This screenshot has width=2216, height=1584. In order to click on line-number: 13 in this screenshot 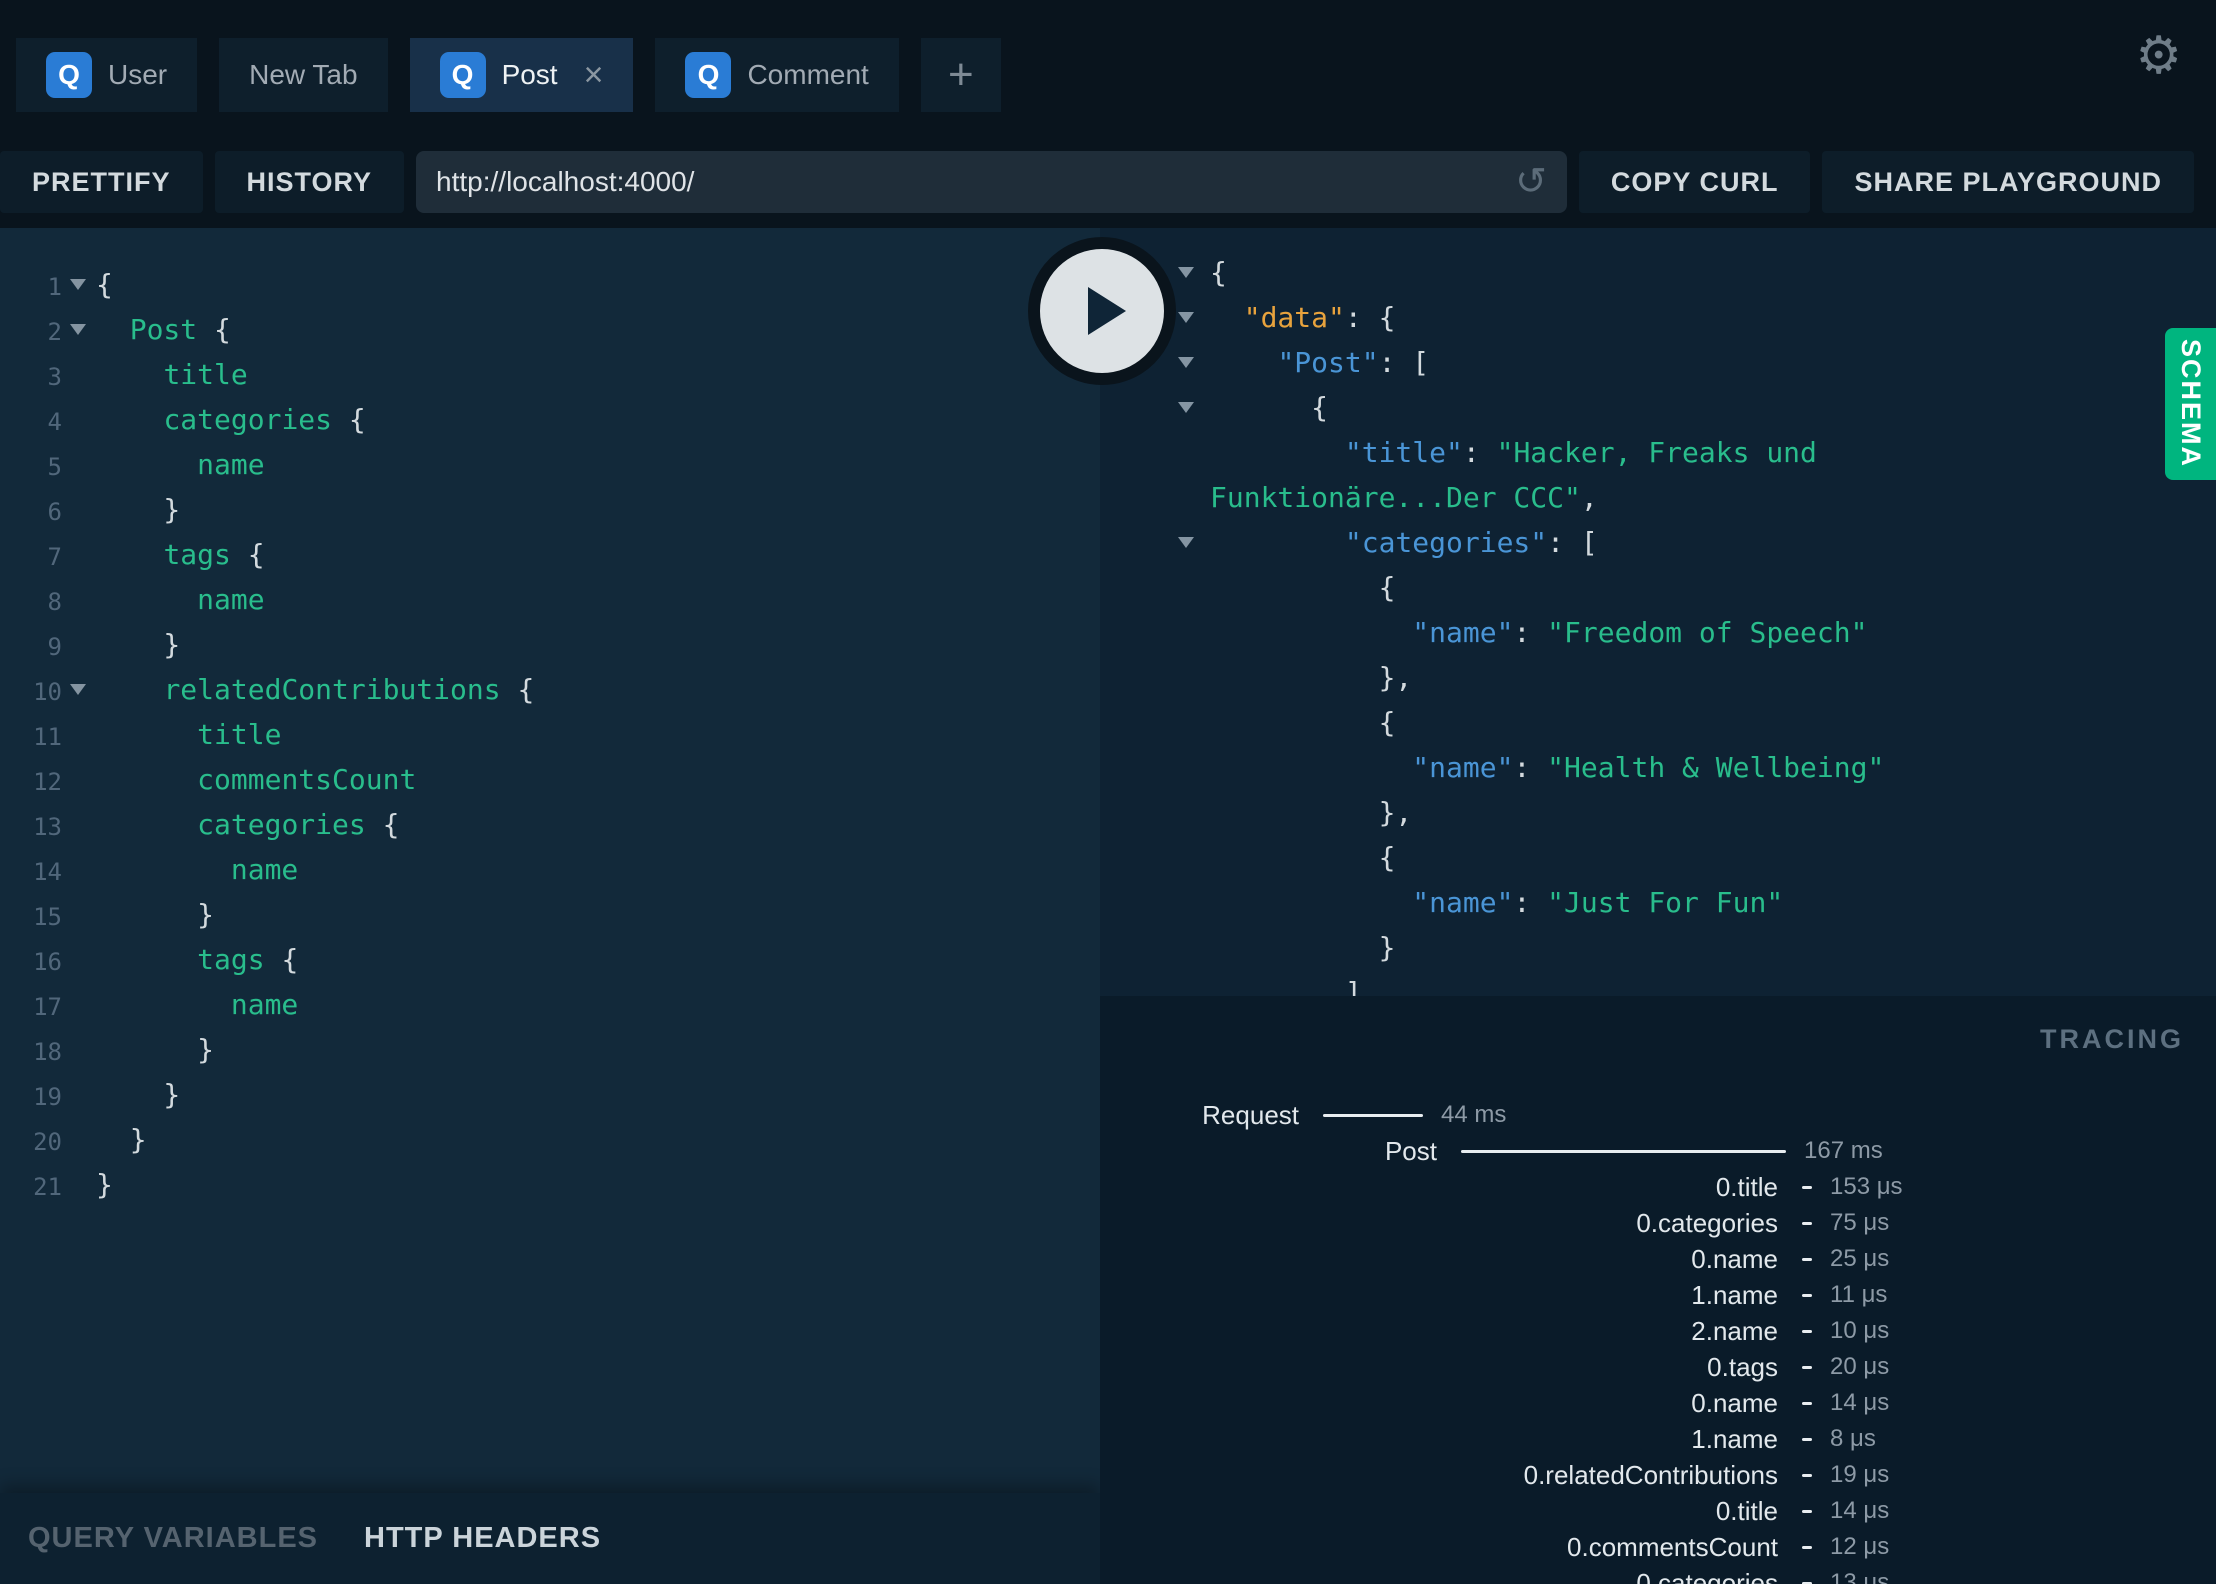, I will do `click(47, 827)`.